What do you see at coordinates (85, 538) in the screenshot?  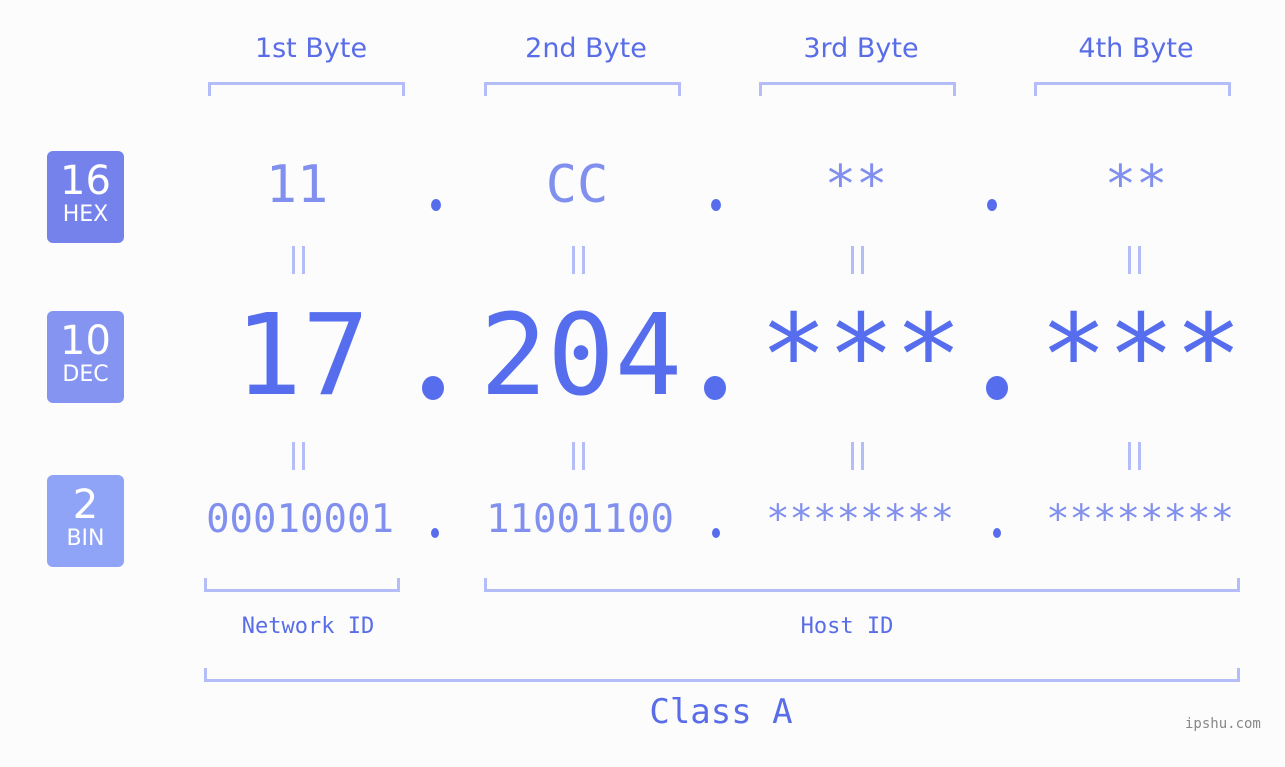 I see `bin-badge-label: BIN` at bounding box center [85, 538].